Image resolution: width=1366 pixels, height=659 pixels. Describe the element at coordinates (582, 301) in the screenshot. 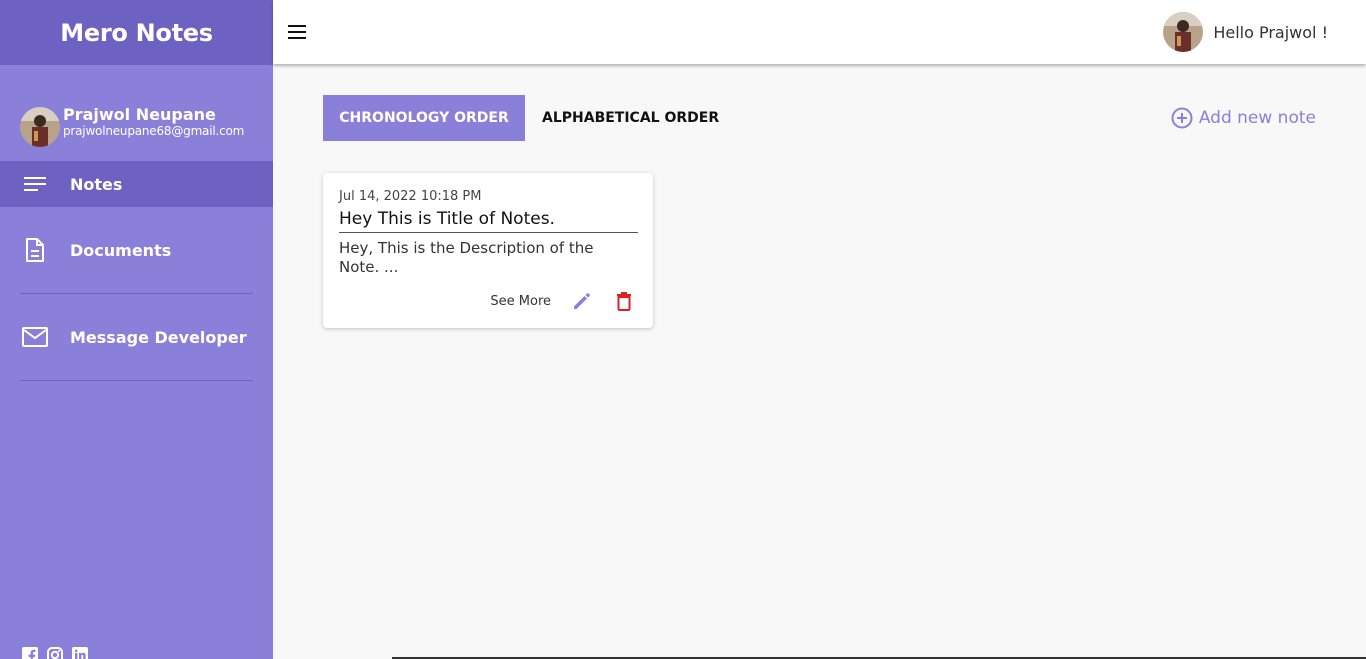

I see `edit-icon` at that location.